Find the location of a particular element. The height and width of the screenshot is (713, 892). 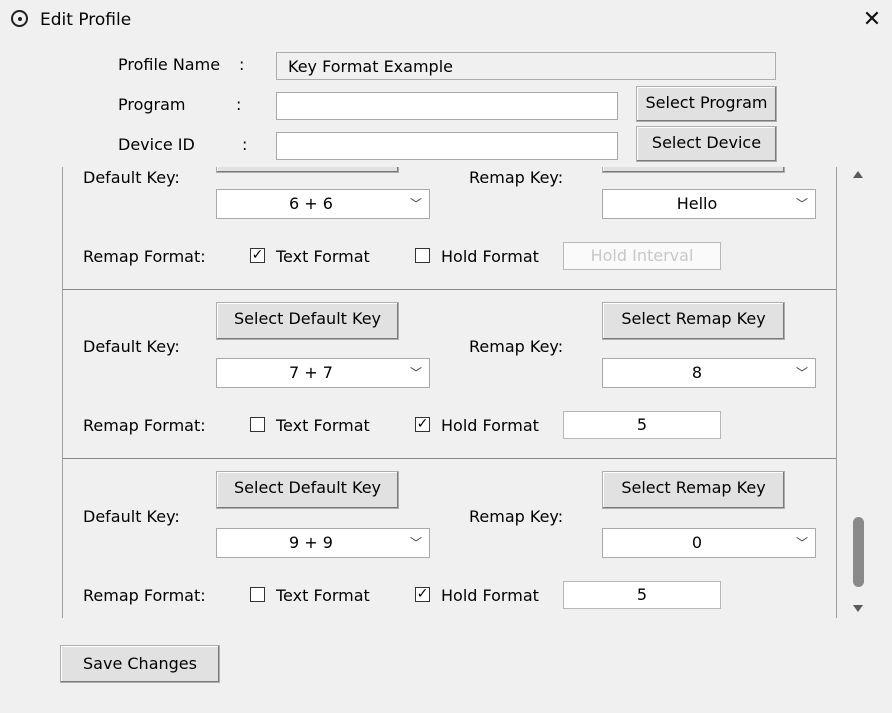

default-key-value: 7 + 7 is located at coordinates (311, 372).